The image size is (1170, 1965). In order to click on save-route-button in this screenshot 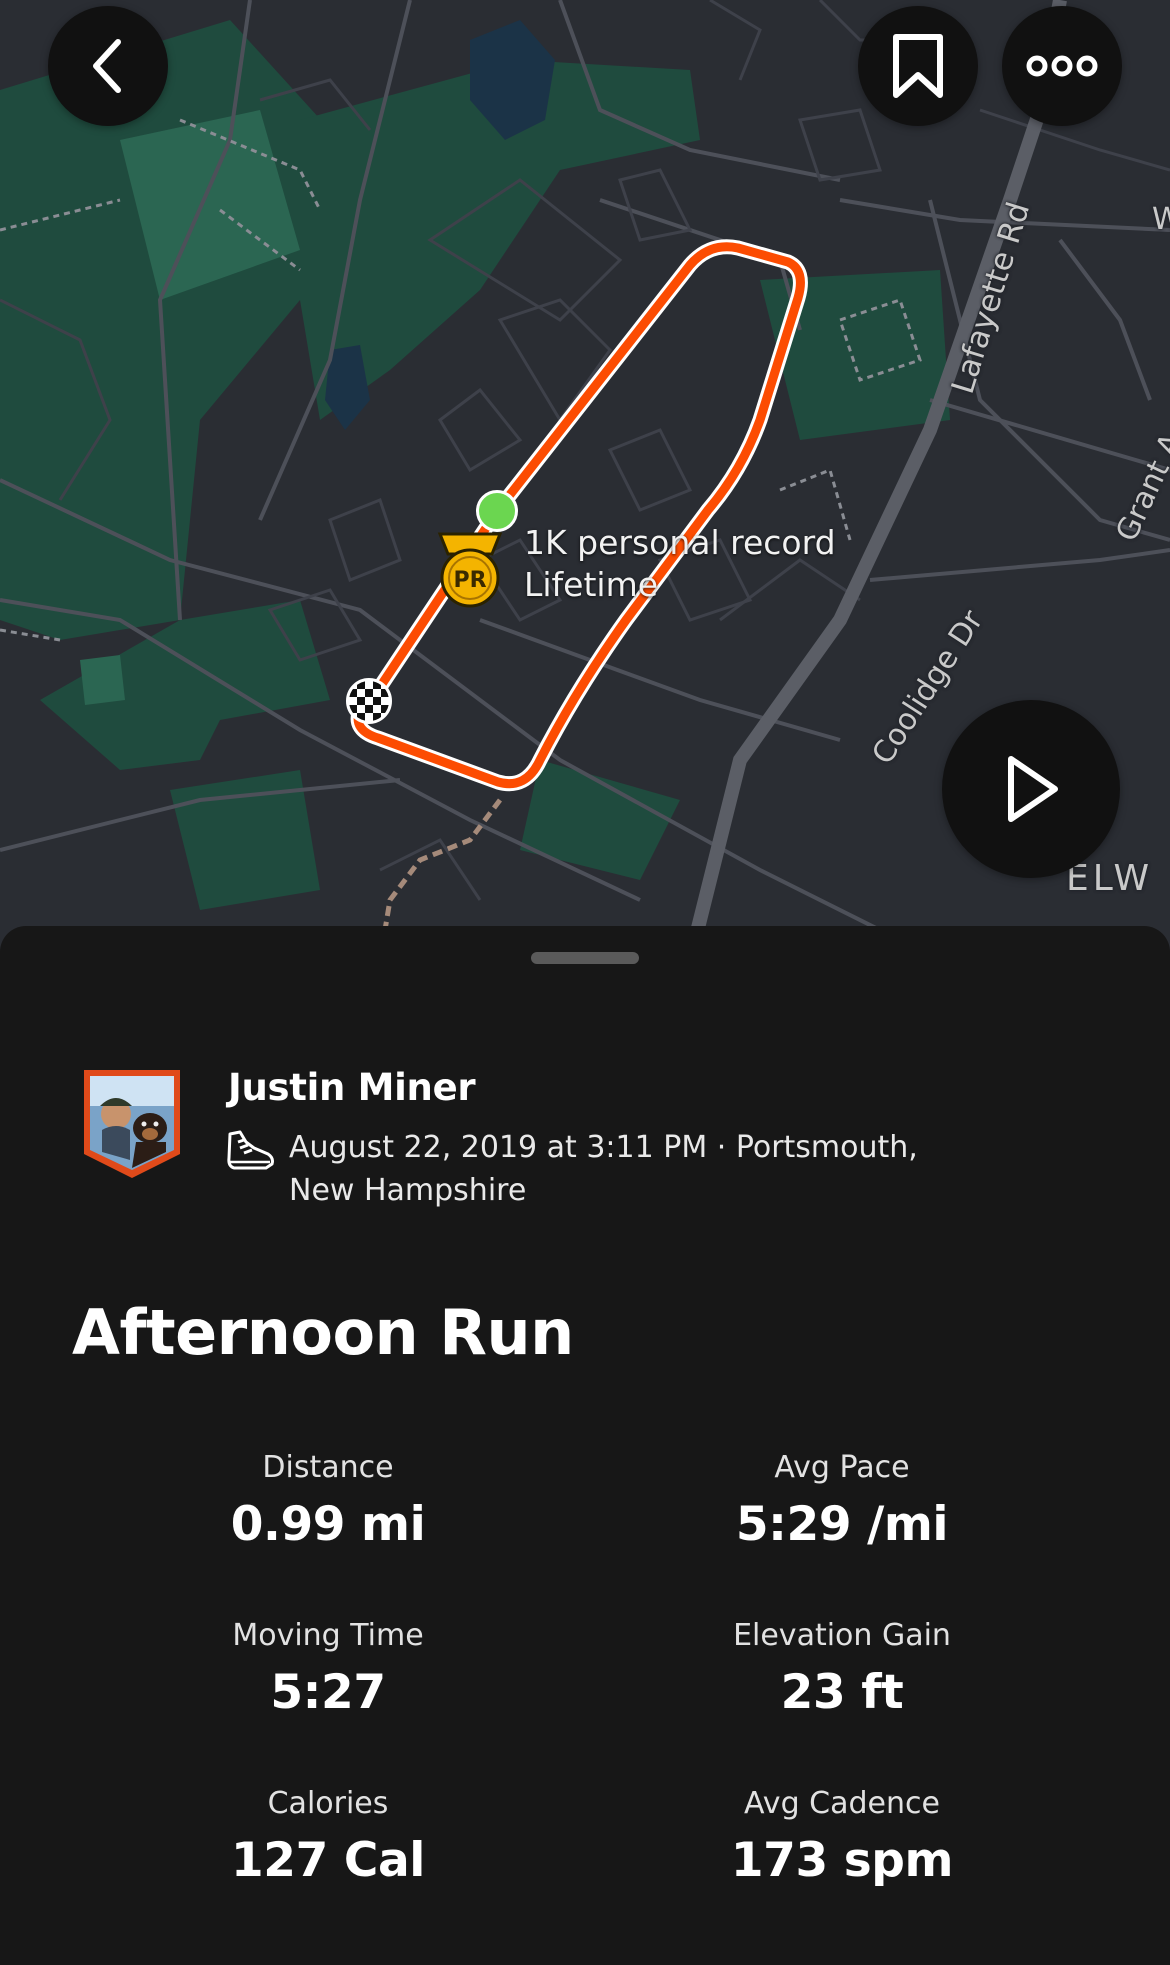, I will do `click(918, 66)`.